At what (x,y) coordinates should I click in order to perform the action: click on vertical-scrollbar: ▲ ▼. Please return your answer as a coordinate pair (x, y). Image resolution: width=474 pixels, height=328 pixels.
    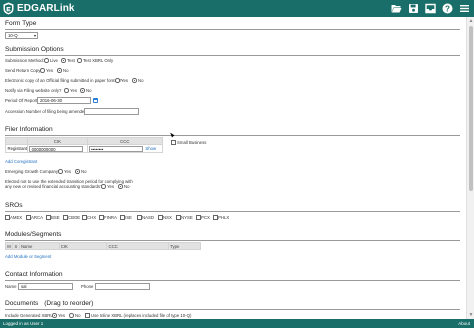
    Looking at the image, I should click on (470, 168).